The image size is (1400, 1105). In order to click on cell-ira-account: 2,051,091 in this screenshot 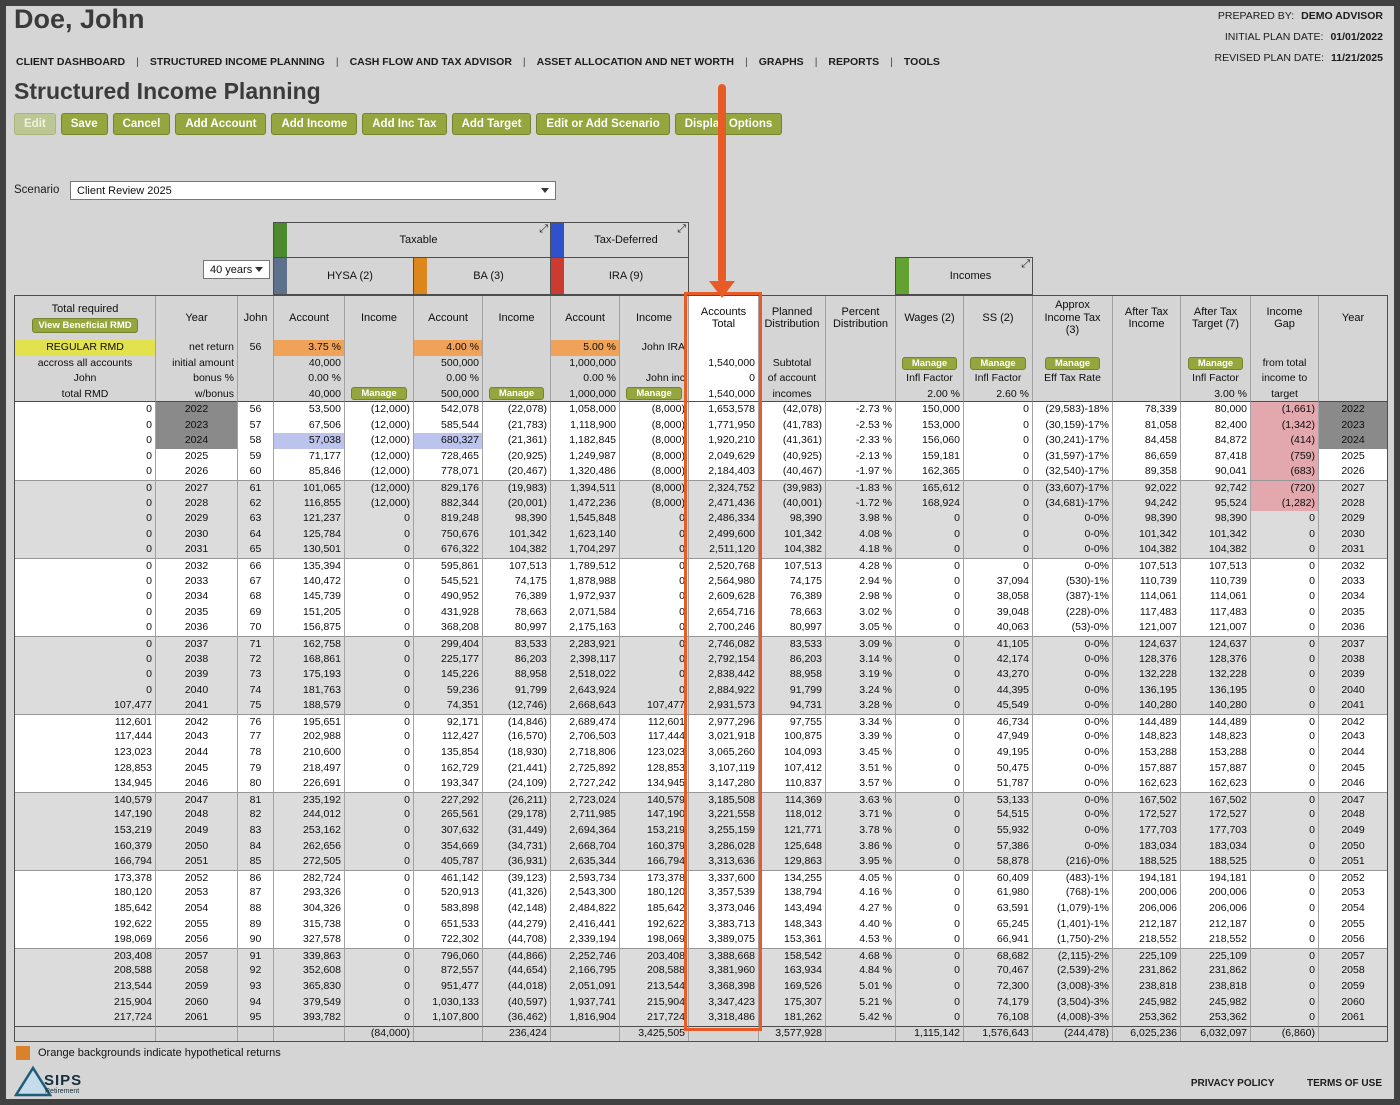, I will do `click(585, 986)`.